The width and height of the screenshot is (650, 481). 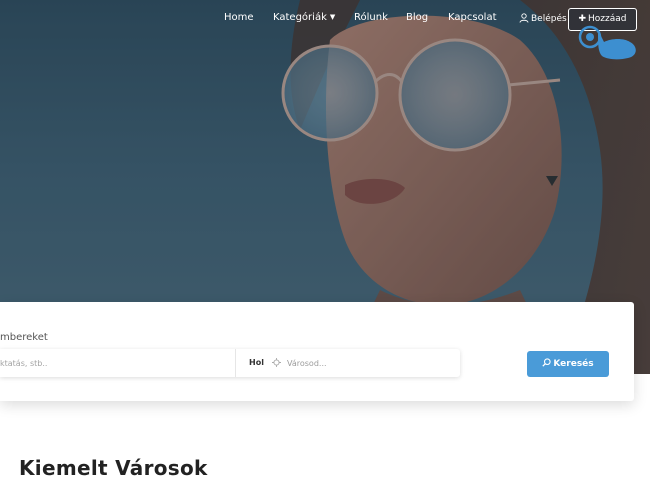 I want to click on login-link: Belépés, so click(x=543, y=18).